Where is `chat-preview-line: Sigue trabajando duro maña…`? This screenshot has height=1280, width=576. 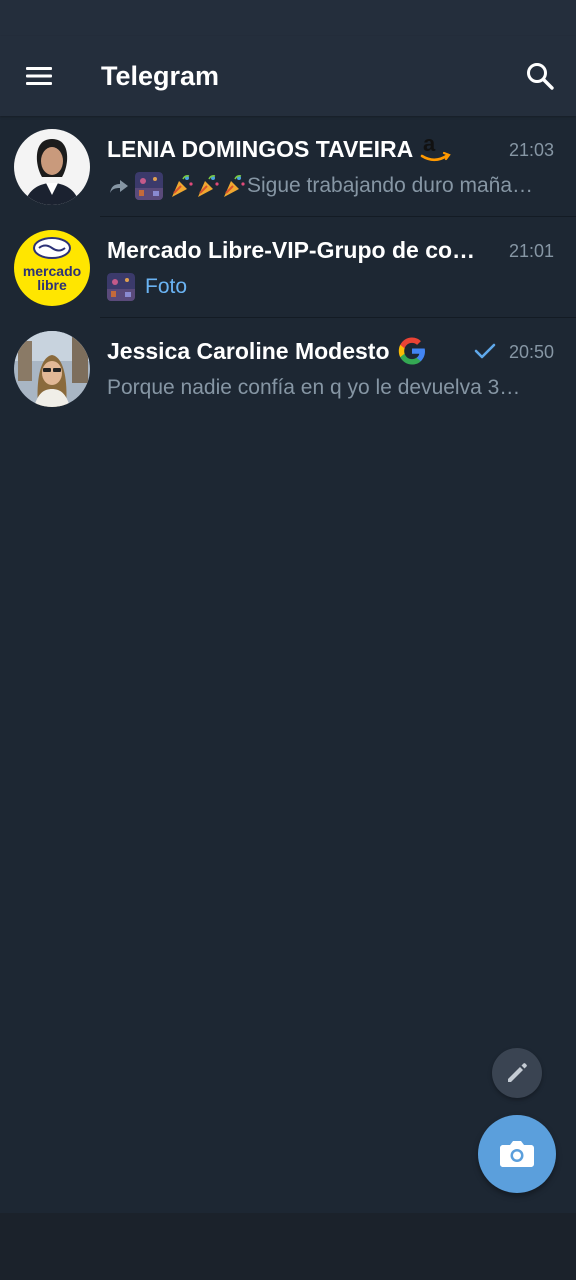 chat-preview-line: Sigue trabajando duro maña… is located at coordinates (320, 186).